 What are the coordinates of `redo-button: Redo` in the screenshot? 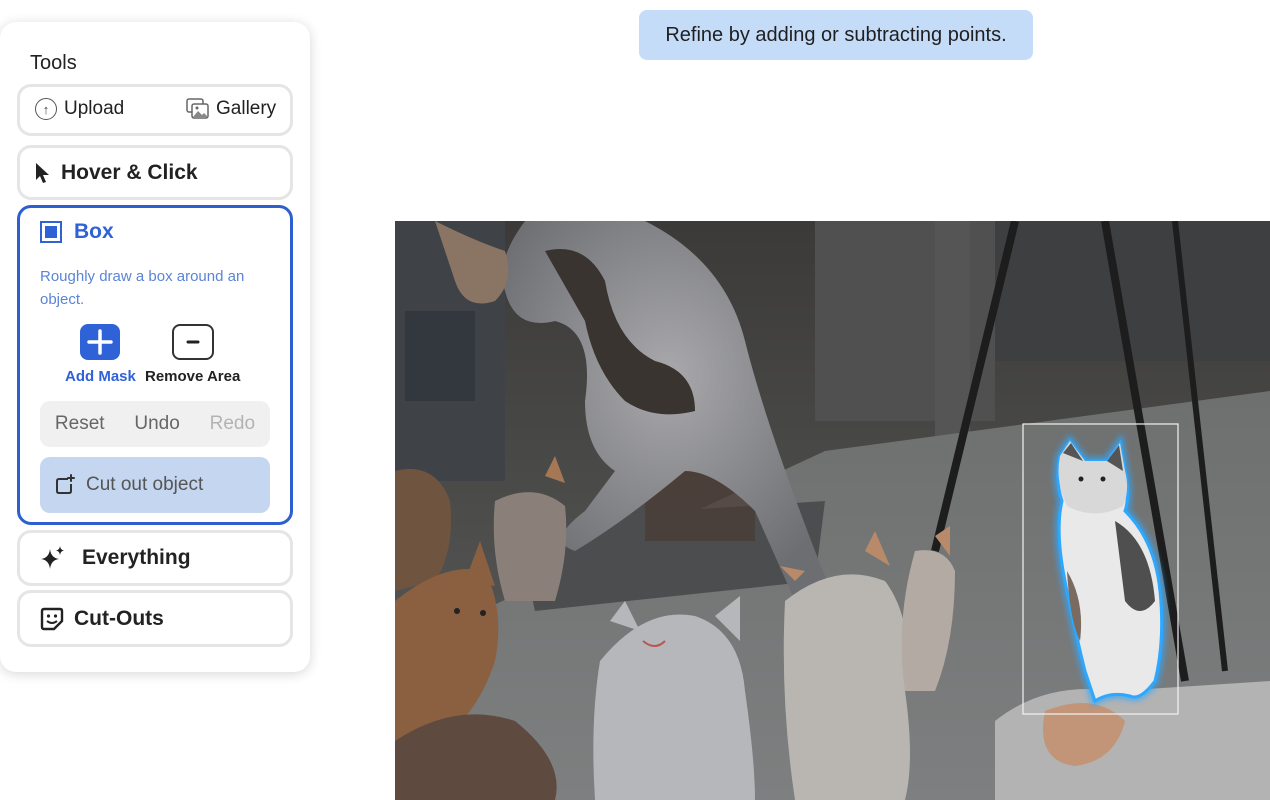 It's located at (232, 424).